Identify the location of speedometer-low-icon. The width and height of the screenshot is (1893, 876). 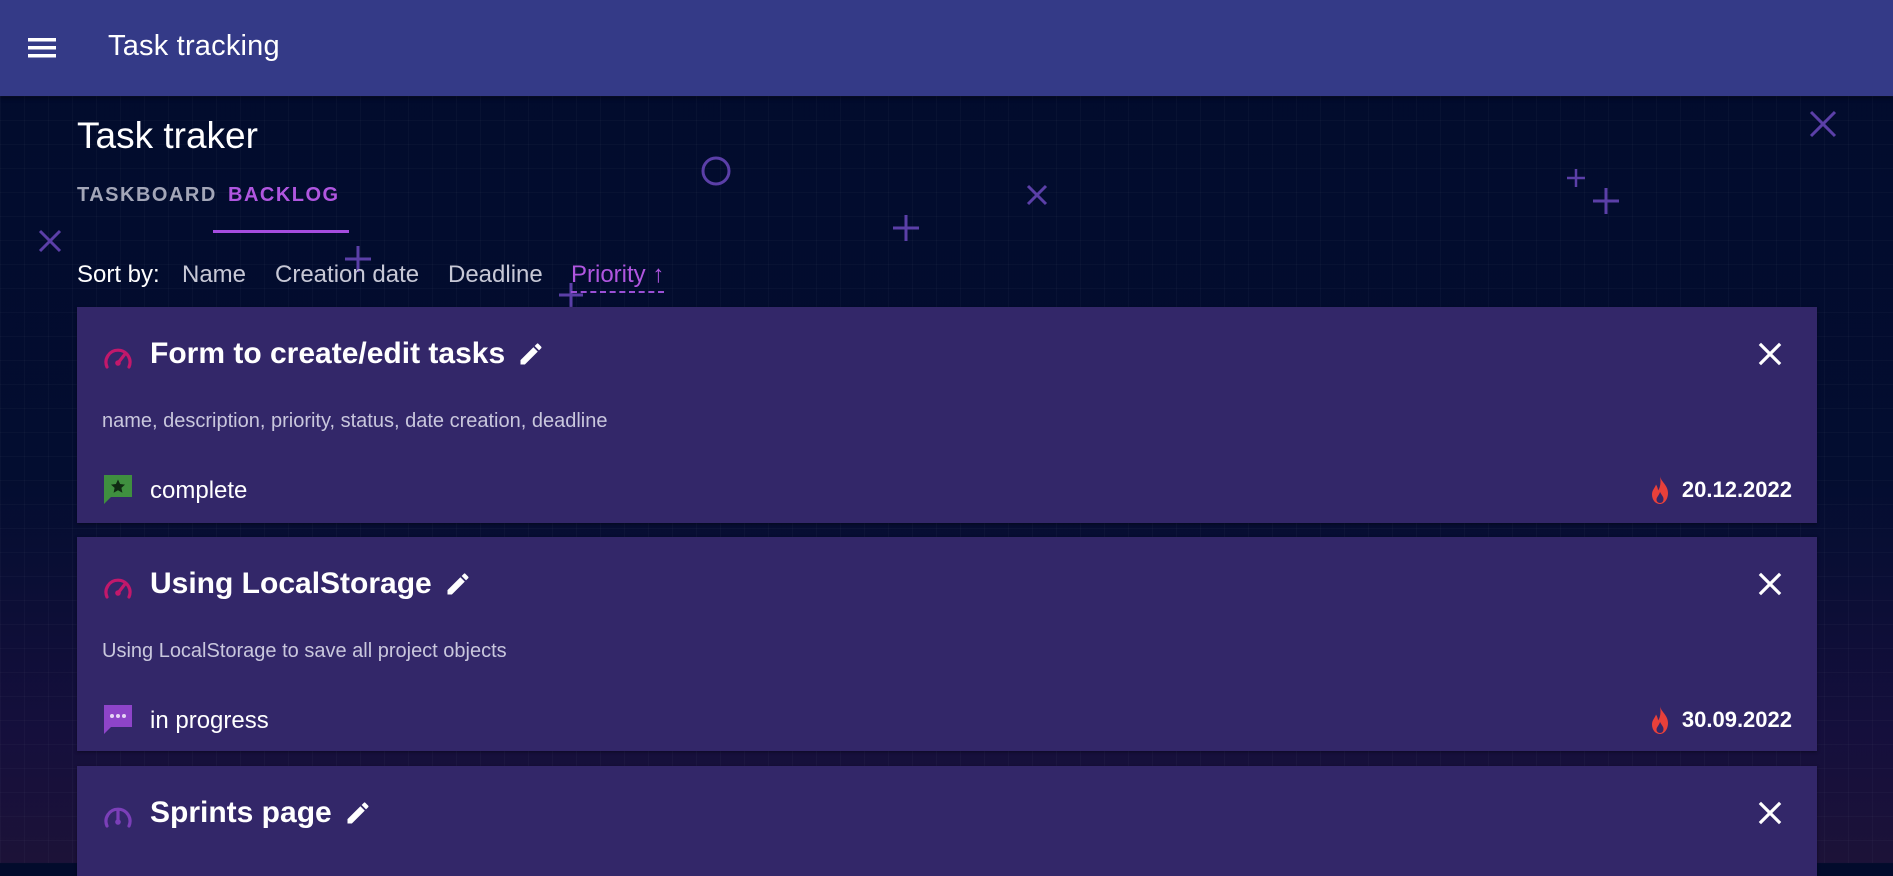
(118, 817).